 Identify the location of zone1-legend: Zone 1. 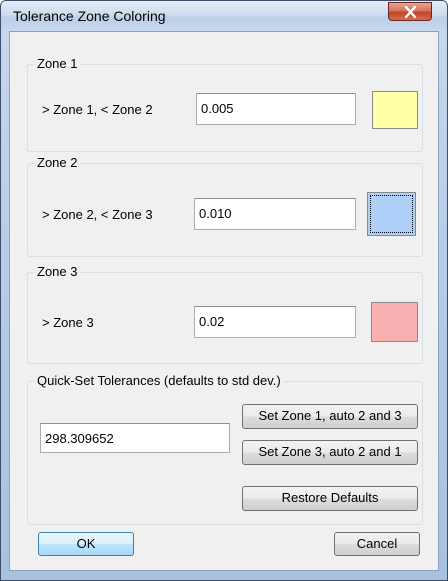
(57, 63).